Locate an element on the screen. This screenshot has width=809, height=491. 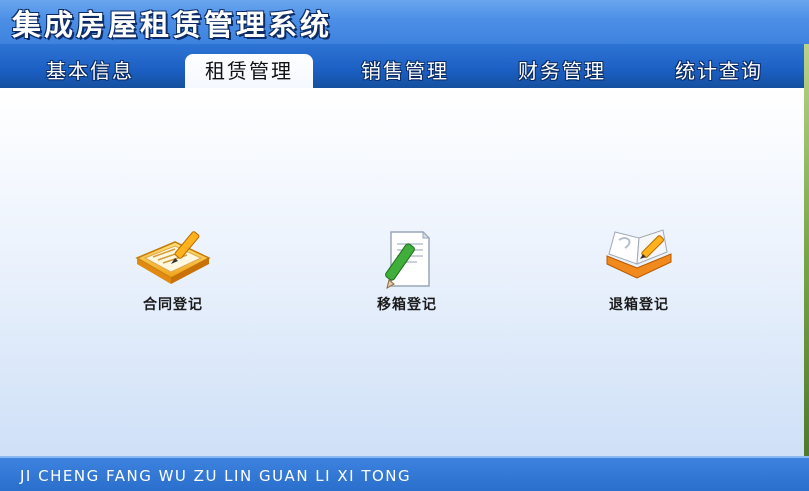
tab-sales-management: 销售管理 is located at coordinates (405, 71).